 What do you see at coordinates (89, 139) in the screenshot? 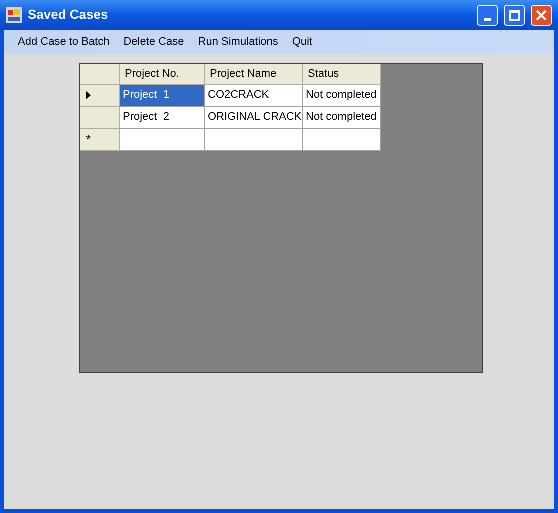
I see `new-row-marker: *` at bounding box center [89, 139].